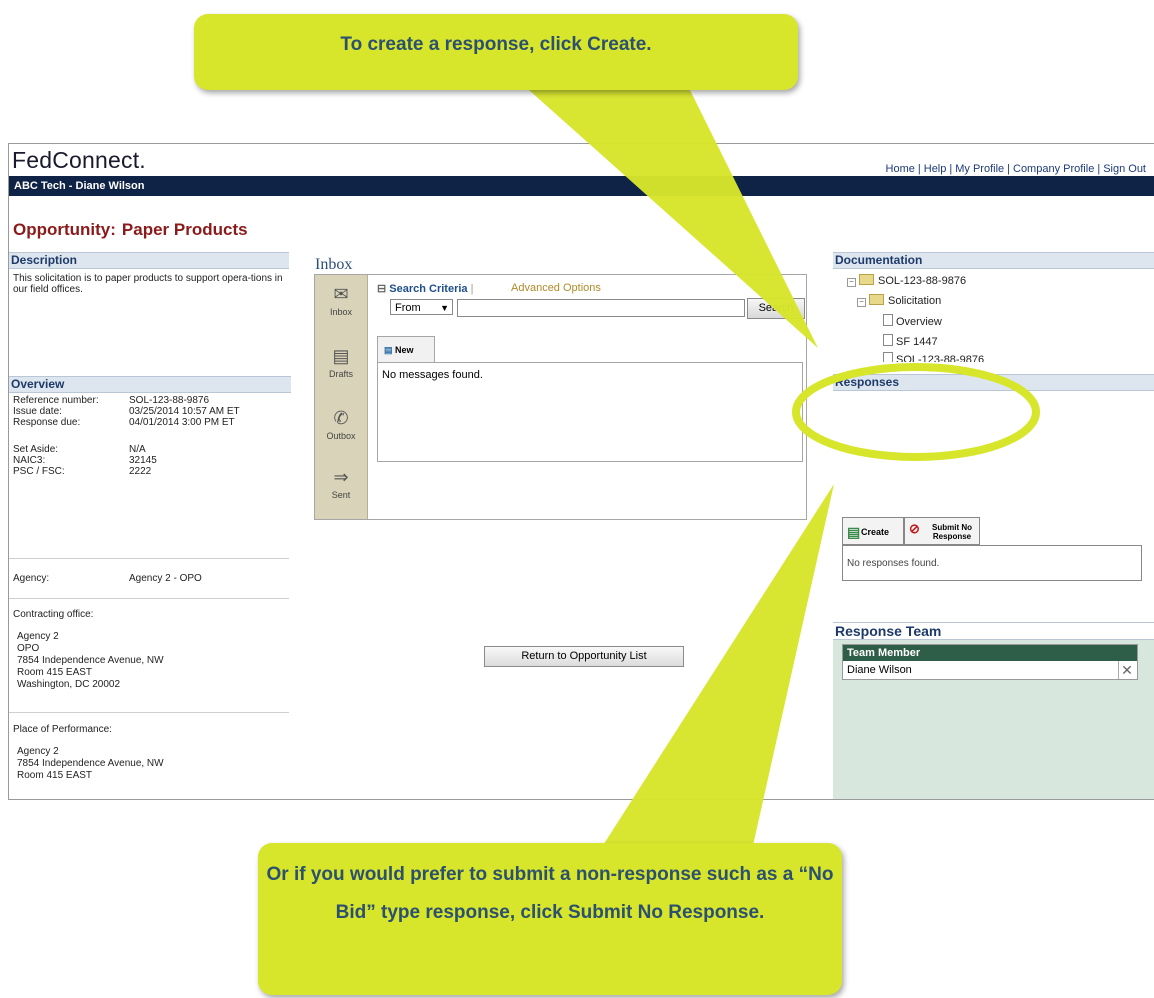  What do you see at coordinates (390, 350) in the screenshot?
I see `document-icon: ▤` at bounding box center [390, 350].